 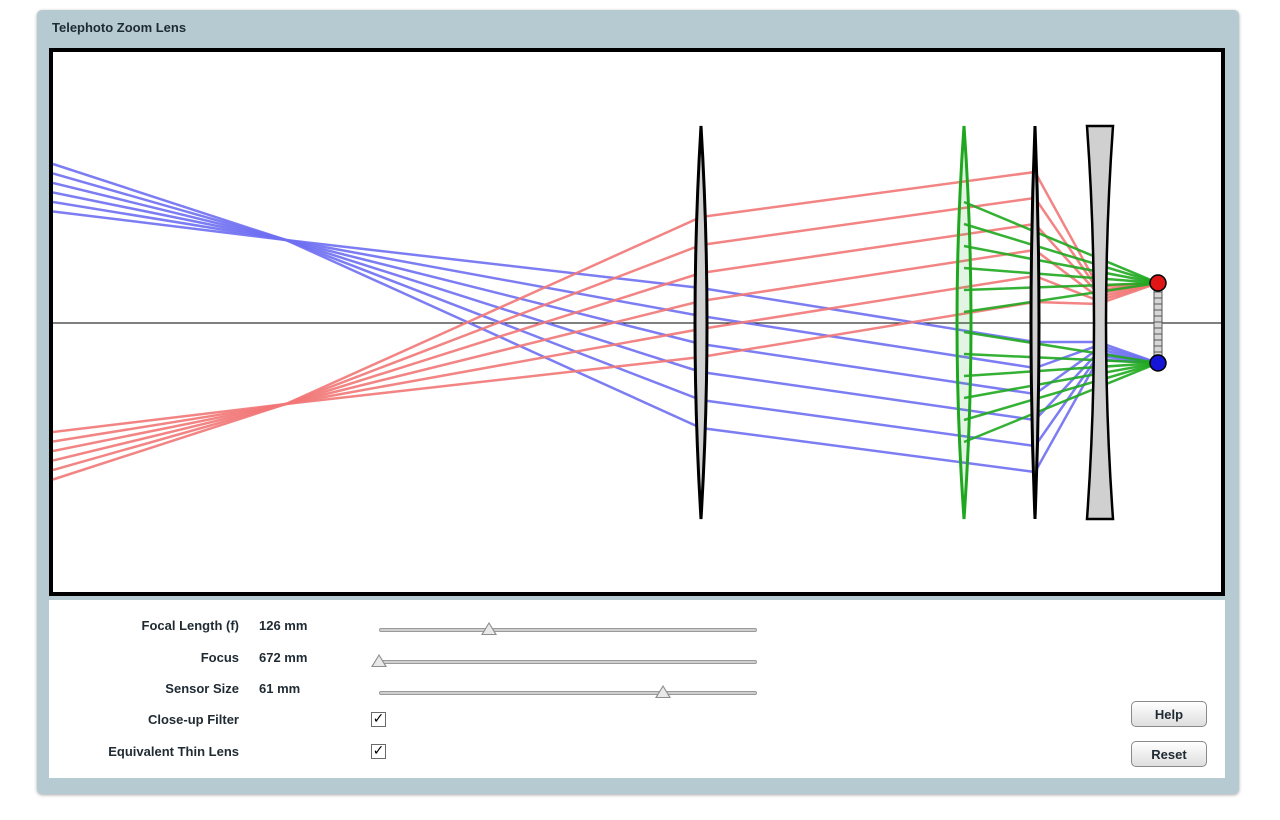 I want to click on focal-length-label: Focal Length (f), so click(x=190, y=625).